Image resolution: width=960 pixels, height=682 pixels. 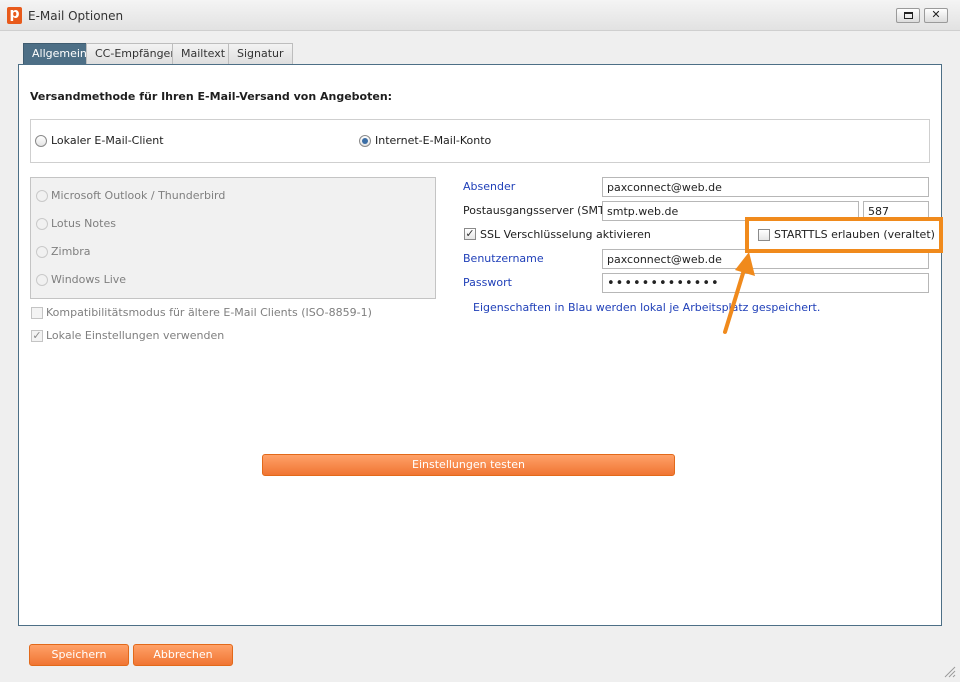 I want to click on radio-outlook, so click(x=42, y=196).